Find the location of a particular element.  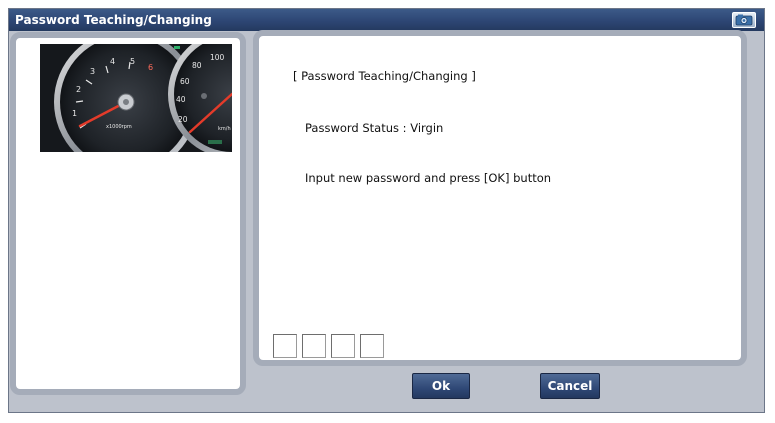

ok-button: Ok is located at coordinates (441, 386).